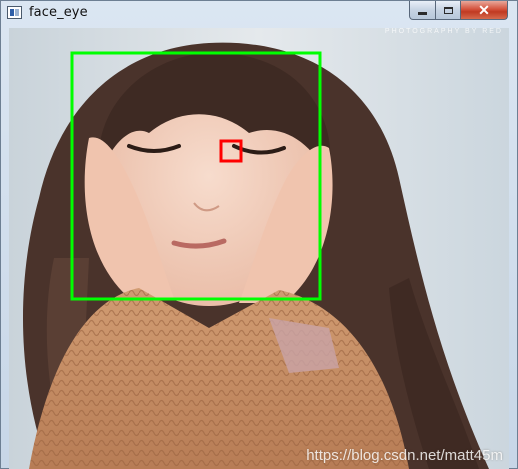 The width and height of the screenshot is (518, 469). What do you see at coordinates (404, 455) in the screenshot?
I see `watermark-url: https://blog.csdn.net/matt45m` at bounding box center [404, 455].